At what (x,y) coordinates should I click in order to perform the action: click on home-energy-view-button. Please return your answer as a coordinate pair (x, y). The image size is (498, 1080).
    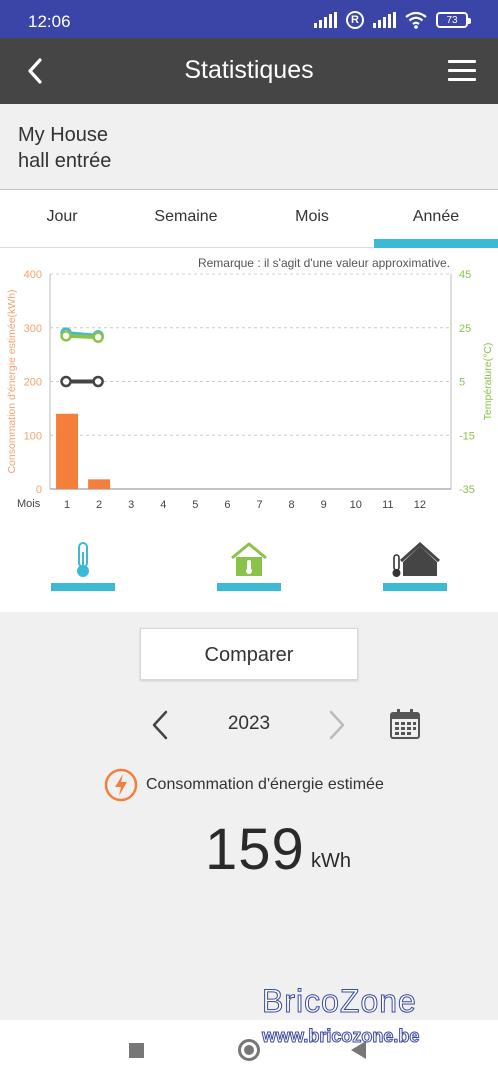
    Looking at the image, I should click on (249, 565).